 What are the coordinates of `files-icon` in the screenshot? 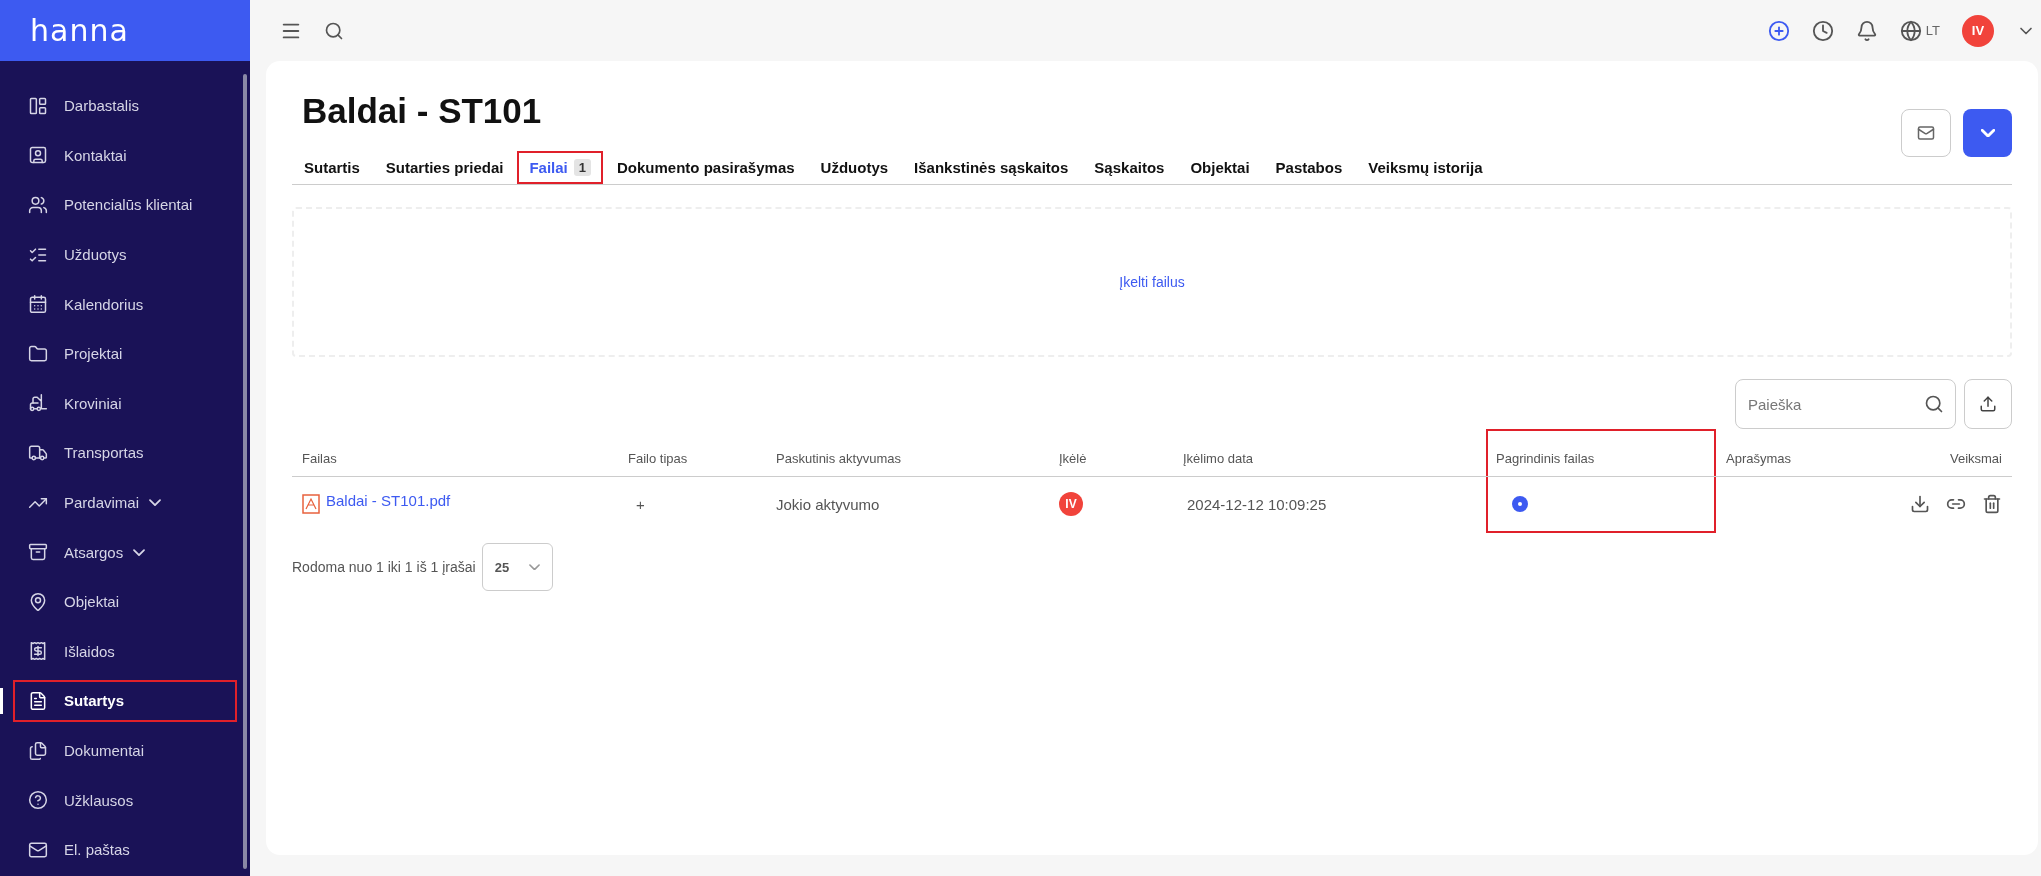 It's located at (38, 750).